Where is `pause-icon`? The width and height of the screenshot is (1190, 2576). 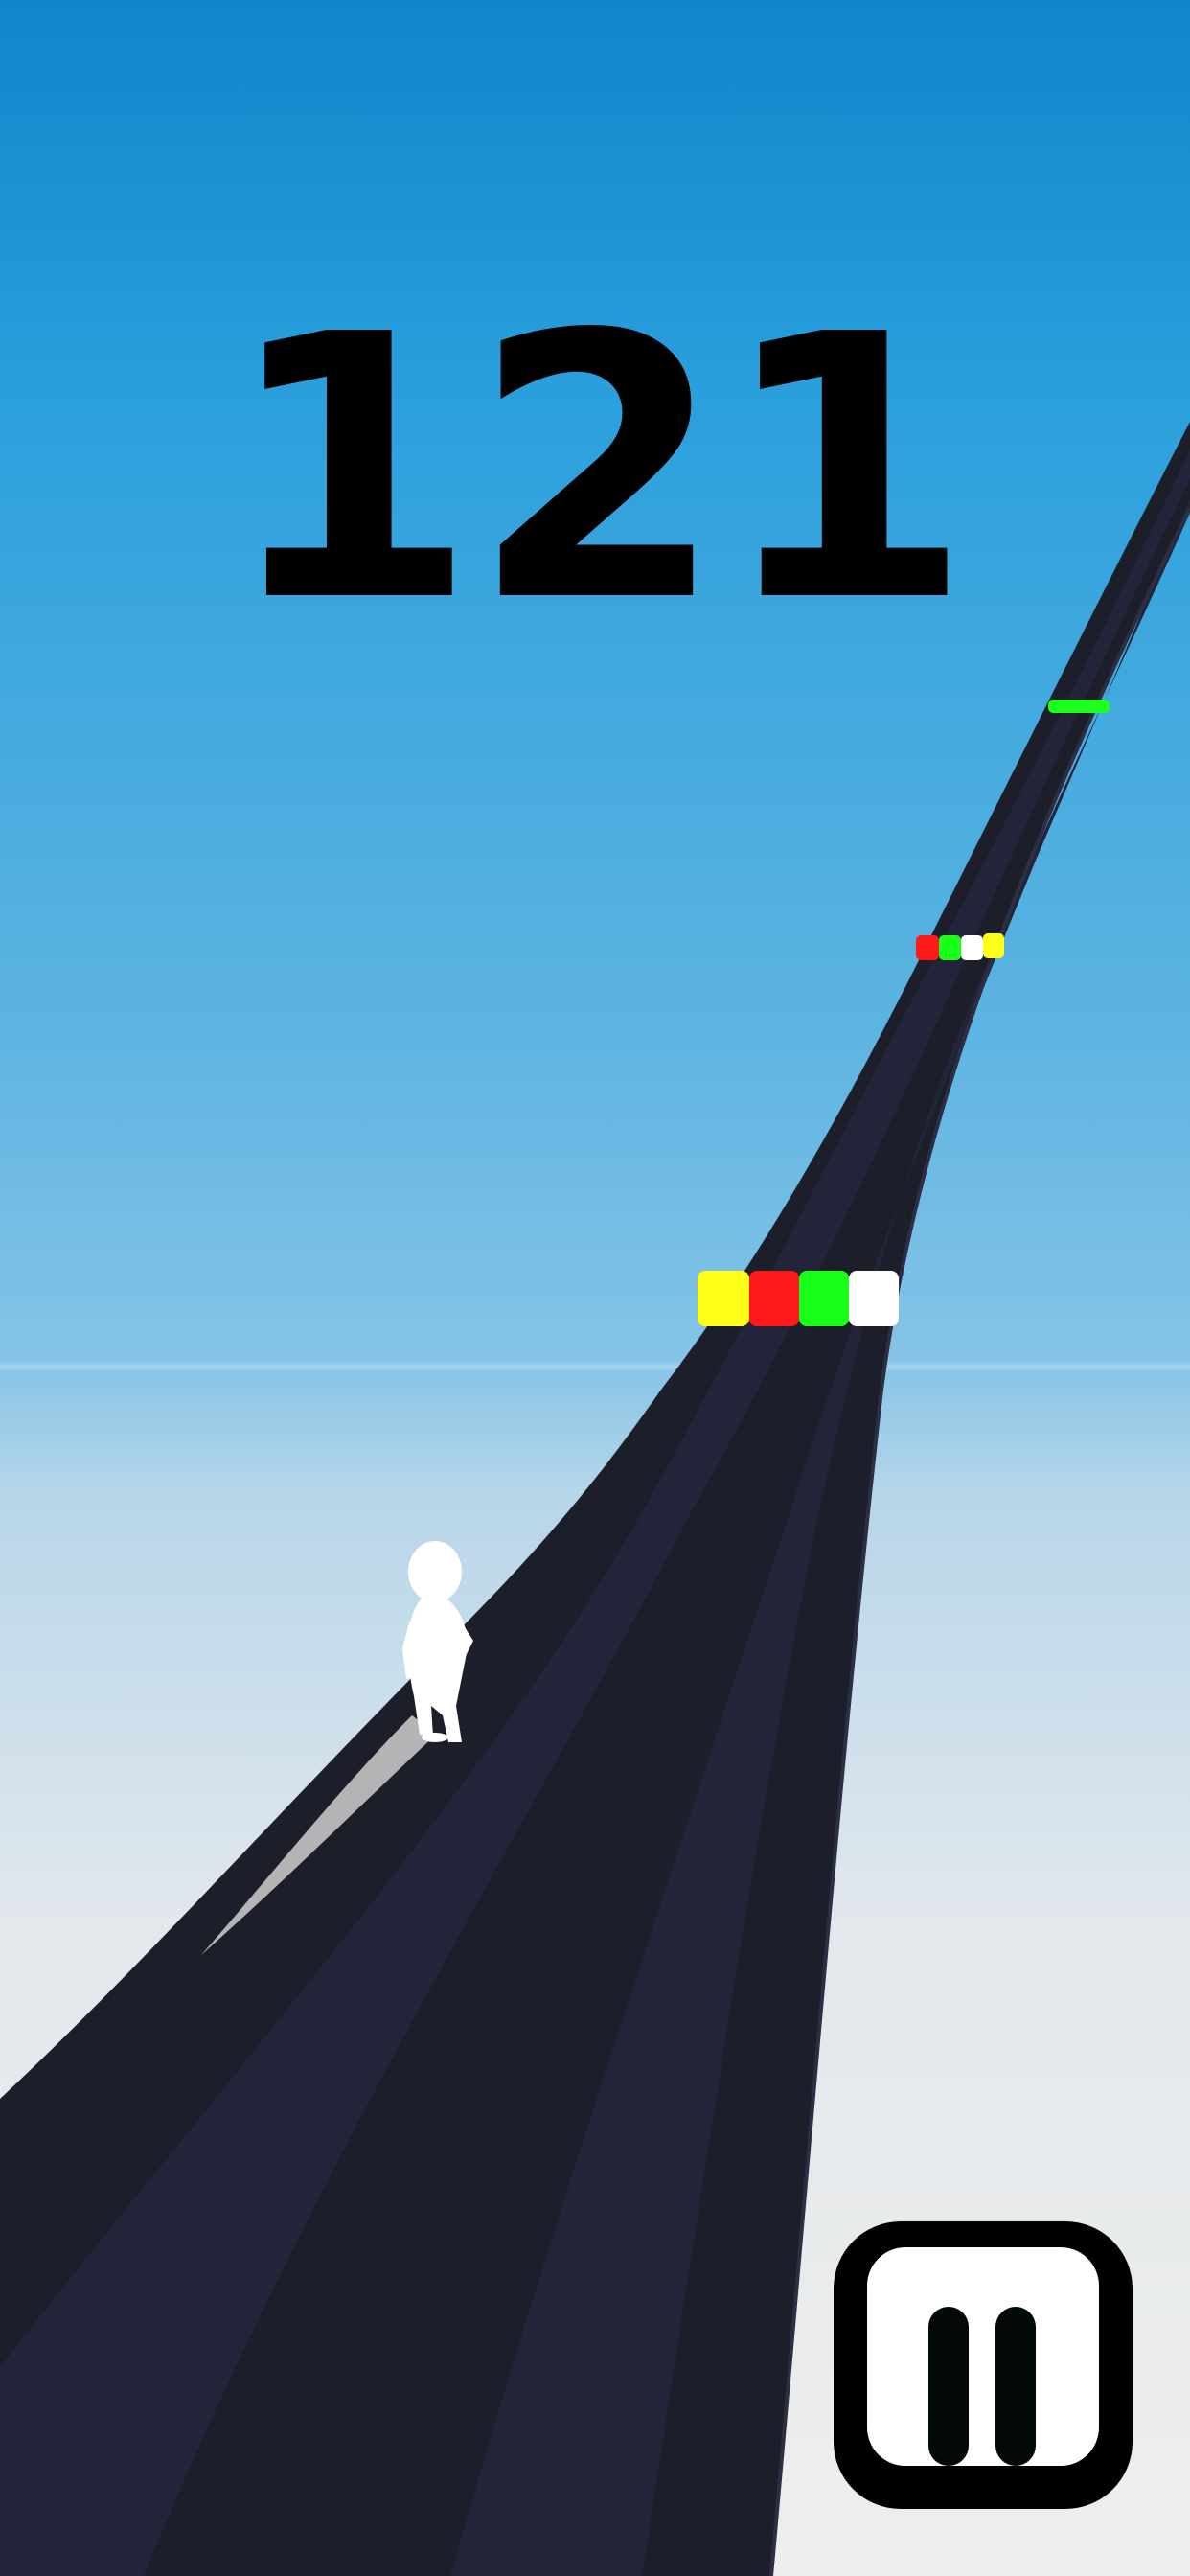
pause-icon is located at coordinates (983, 2356).